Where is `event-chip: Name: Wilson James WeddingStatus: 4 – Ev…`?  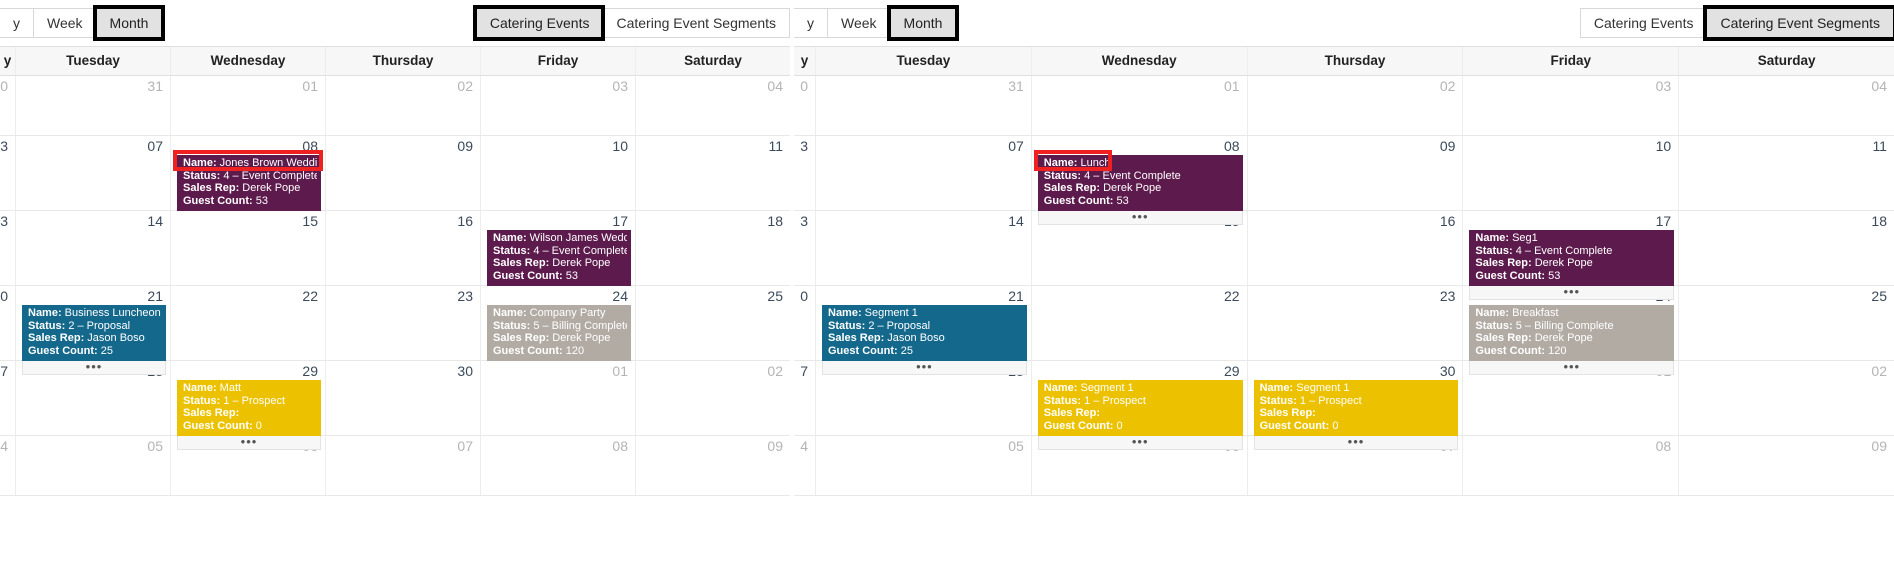 event-chip: Name: Wilson James WeddingStatus: 4 – Ev… is located at coordinates (559, 258).